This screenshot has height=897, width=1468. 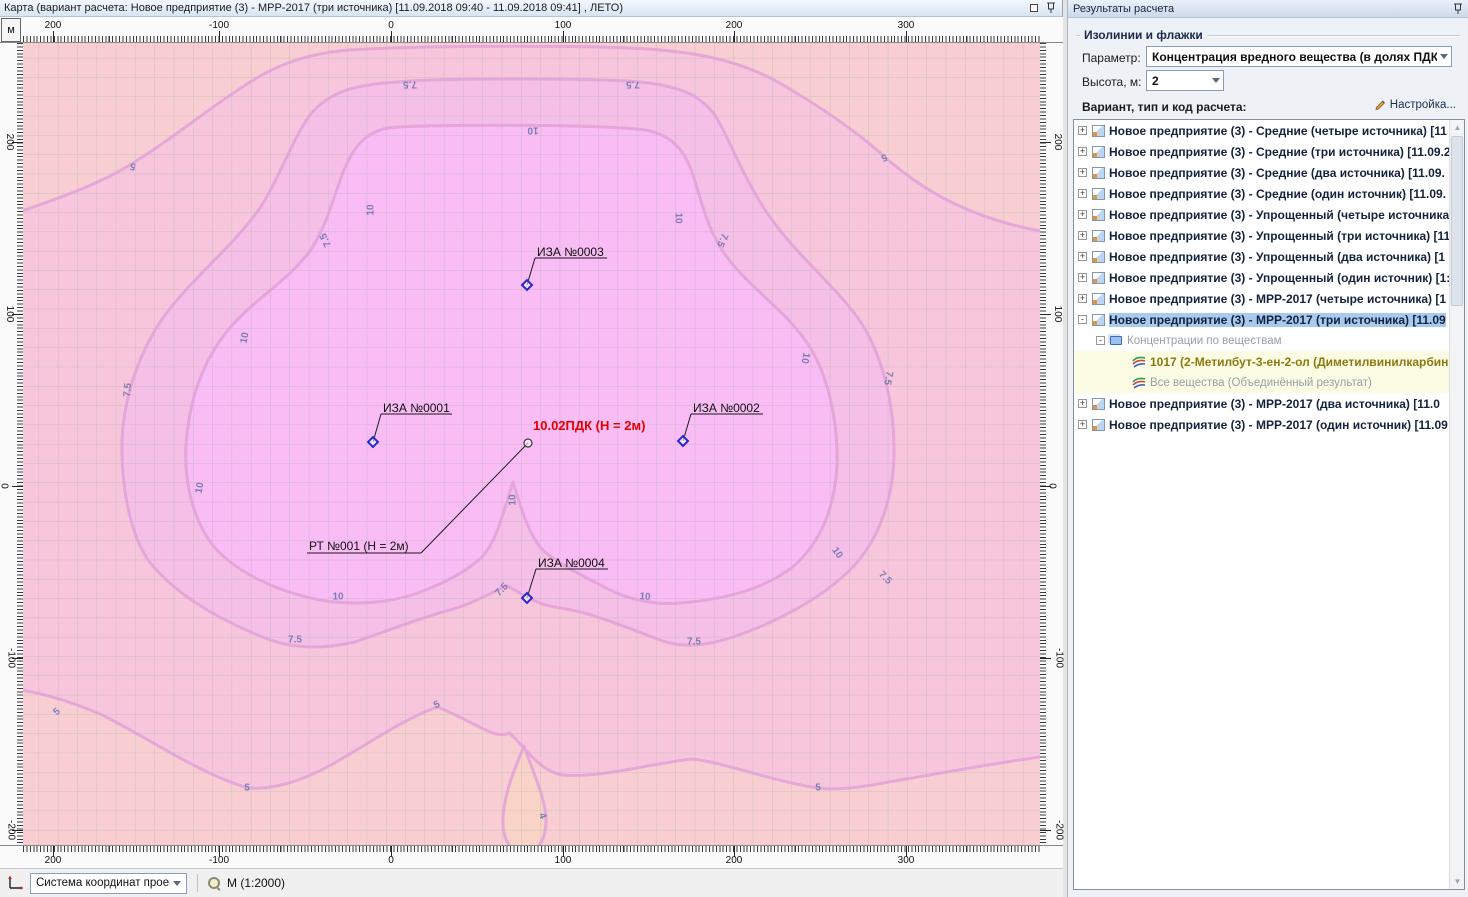 I want to click on tree-item: Все вещества (Объединённый результат), so click(x=1269, y=382).